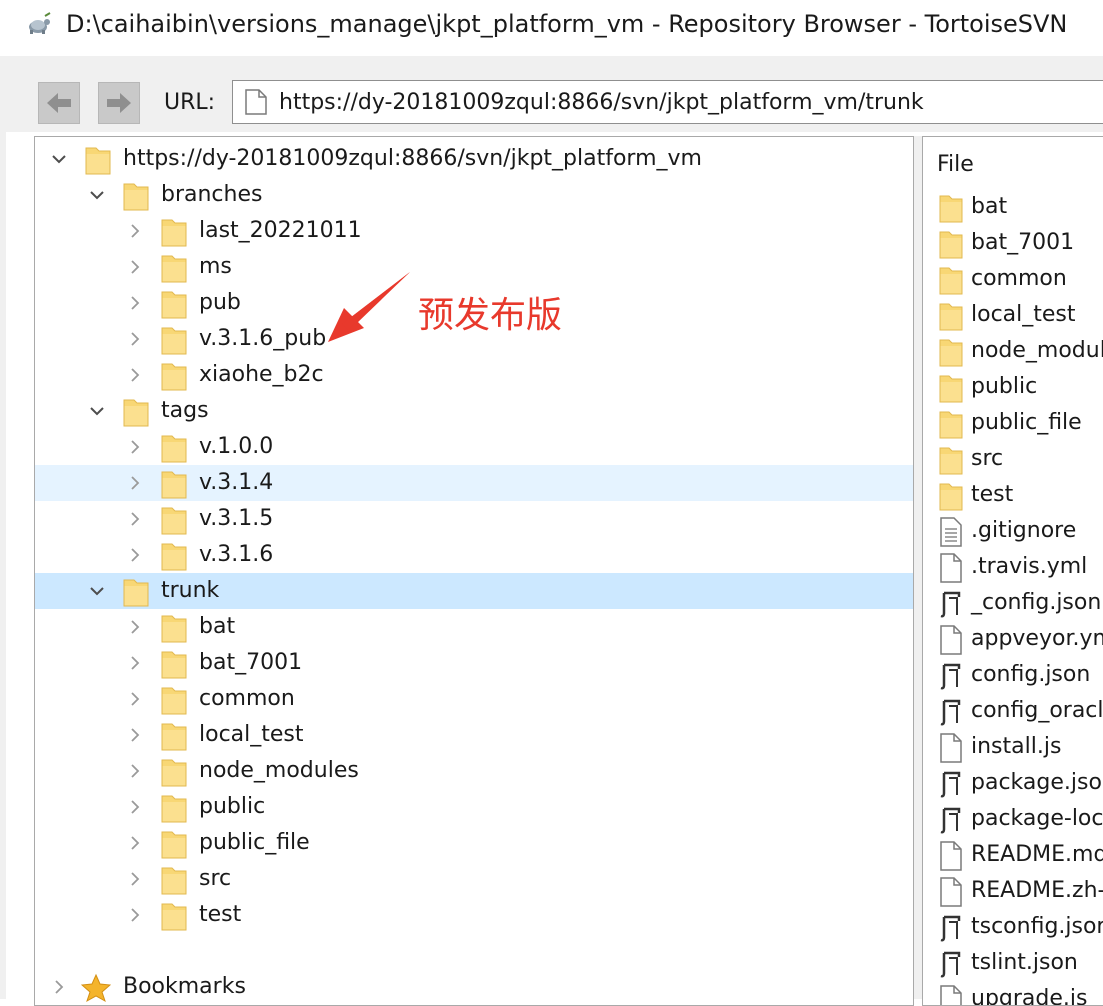 The image size is (1103, 1006). I want to click on file-list-item: .gitignore, so click(1013, 531).